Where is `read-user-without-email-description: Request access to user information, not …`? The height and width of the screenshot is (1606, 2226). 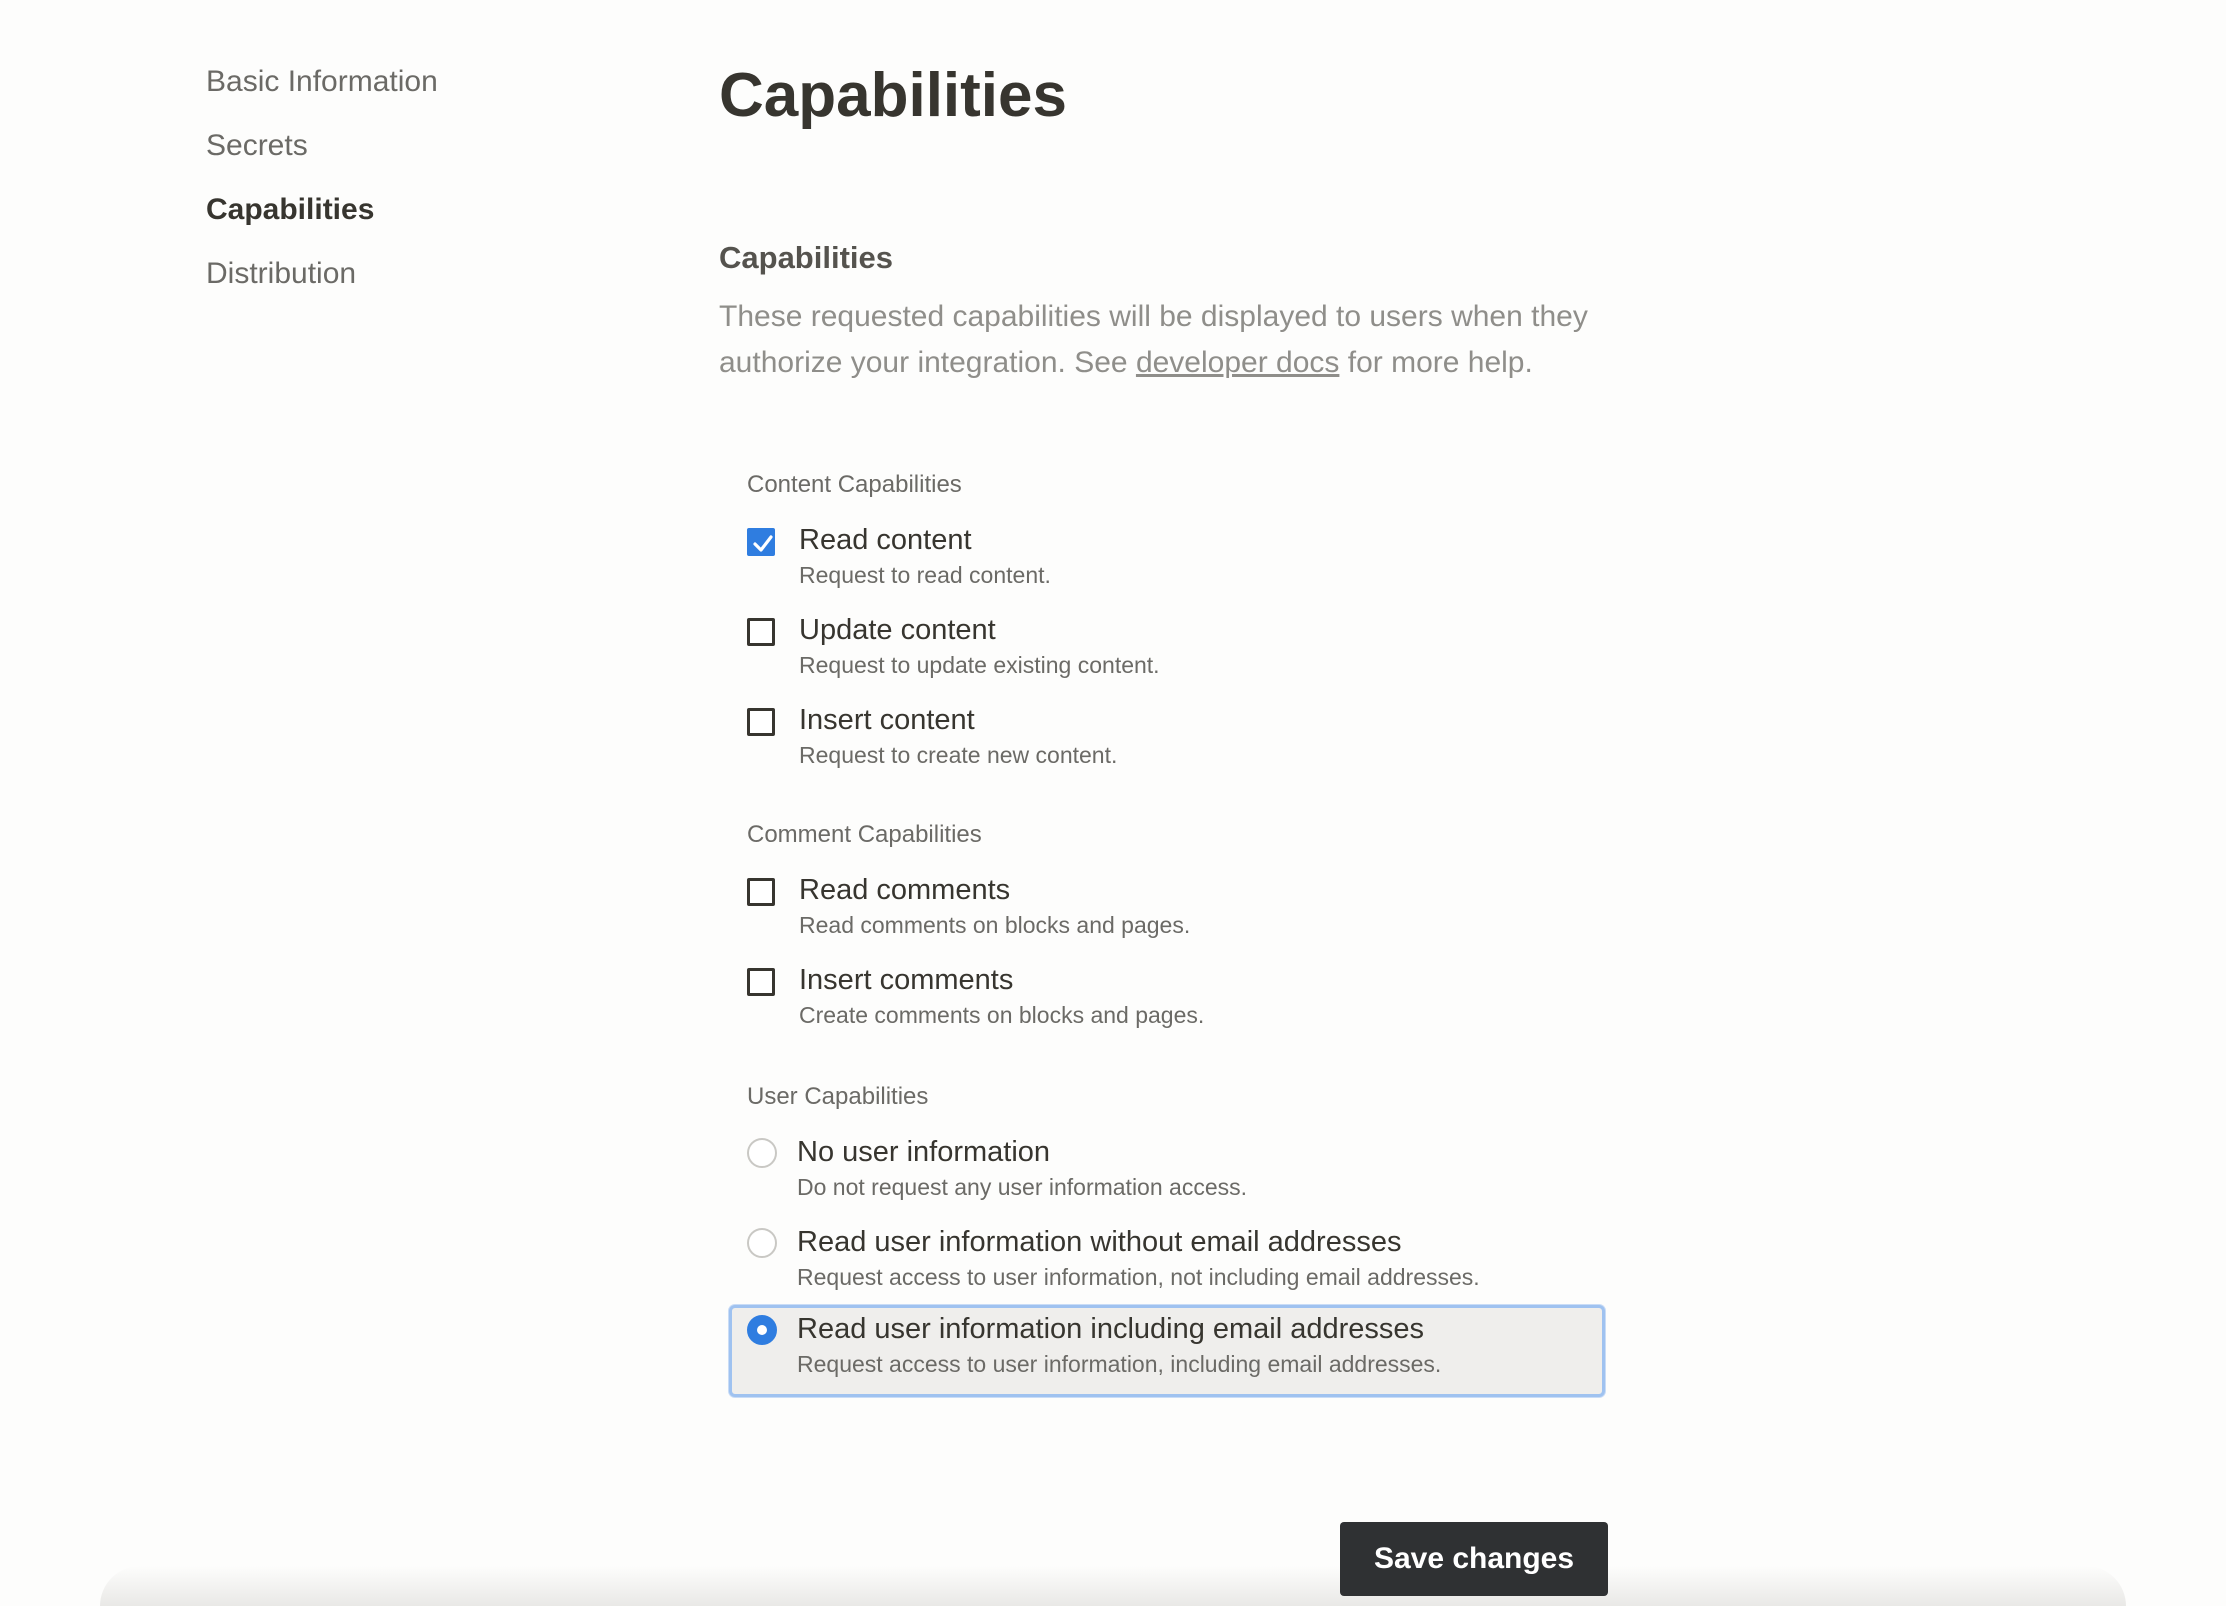 read-user-without-email-description: Request access to user information, not … is located at coordinates (1138, 1277).